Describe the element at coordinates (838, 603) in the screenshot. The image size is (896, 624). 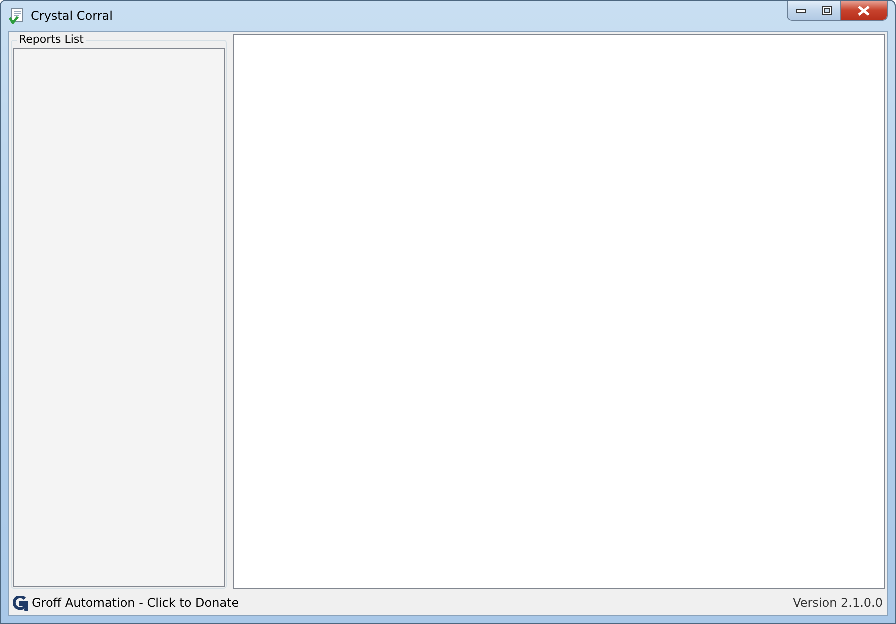
I see `version-label: Version 2.1.0.0` at that location.